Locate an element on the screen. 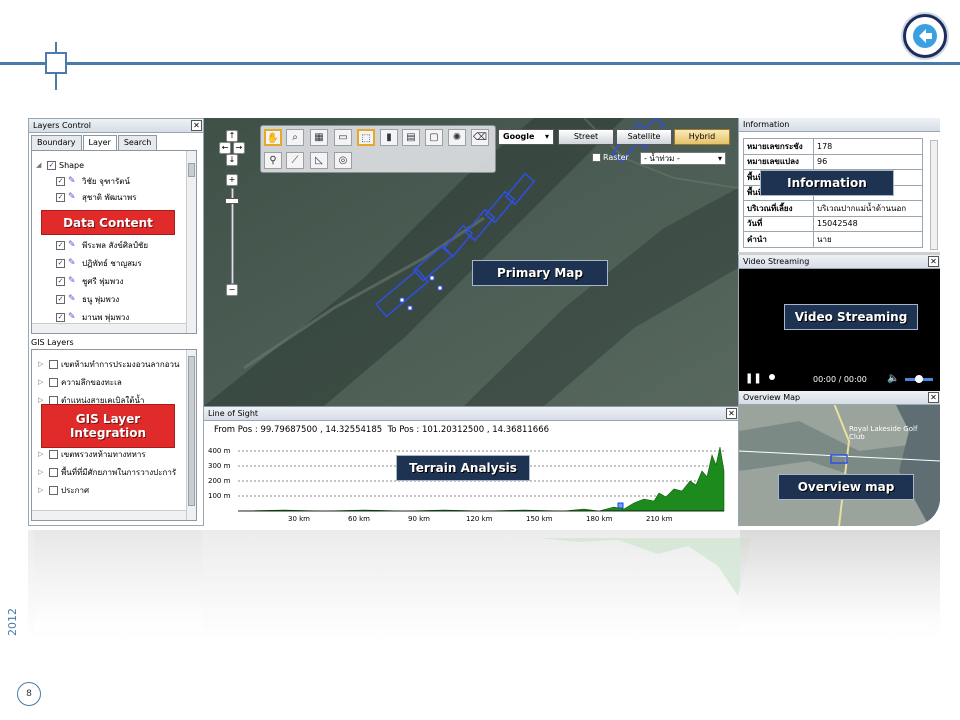 The image size is (960, 720). gis-layer-label: เขตห้ามทำการประมงอวนลากอวน is located at coordinates (120, 364).